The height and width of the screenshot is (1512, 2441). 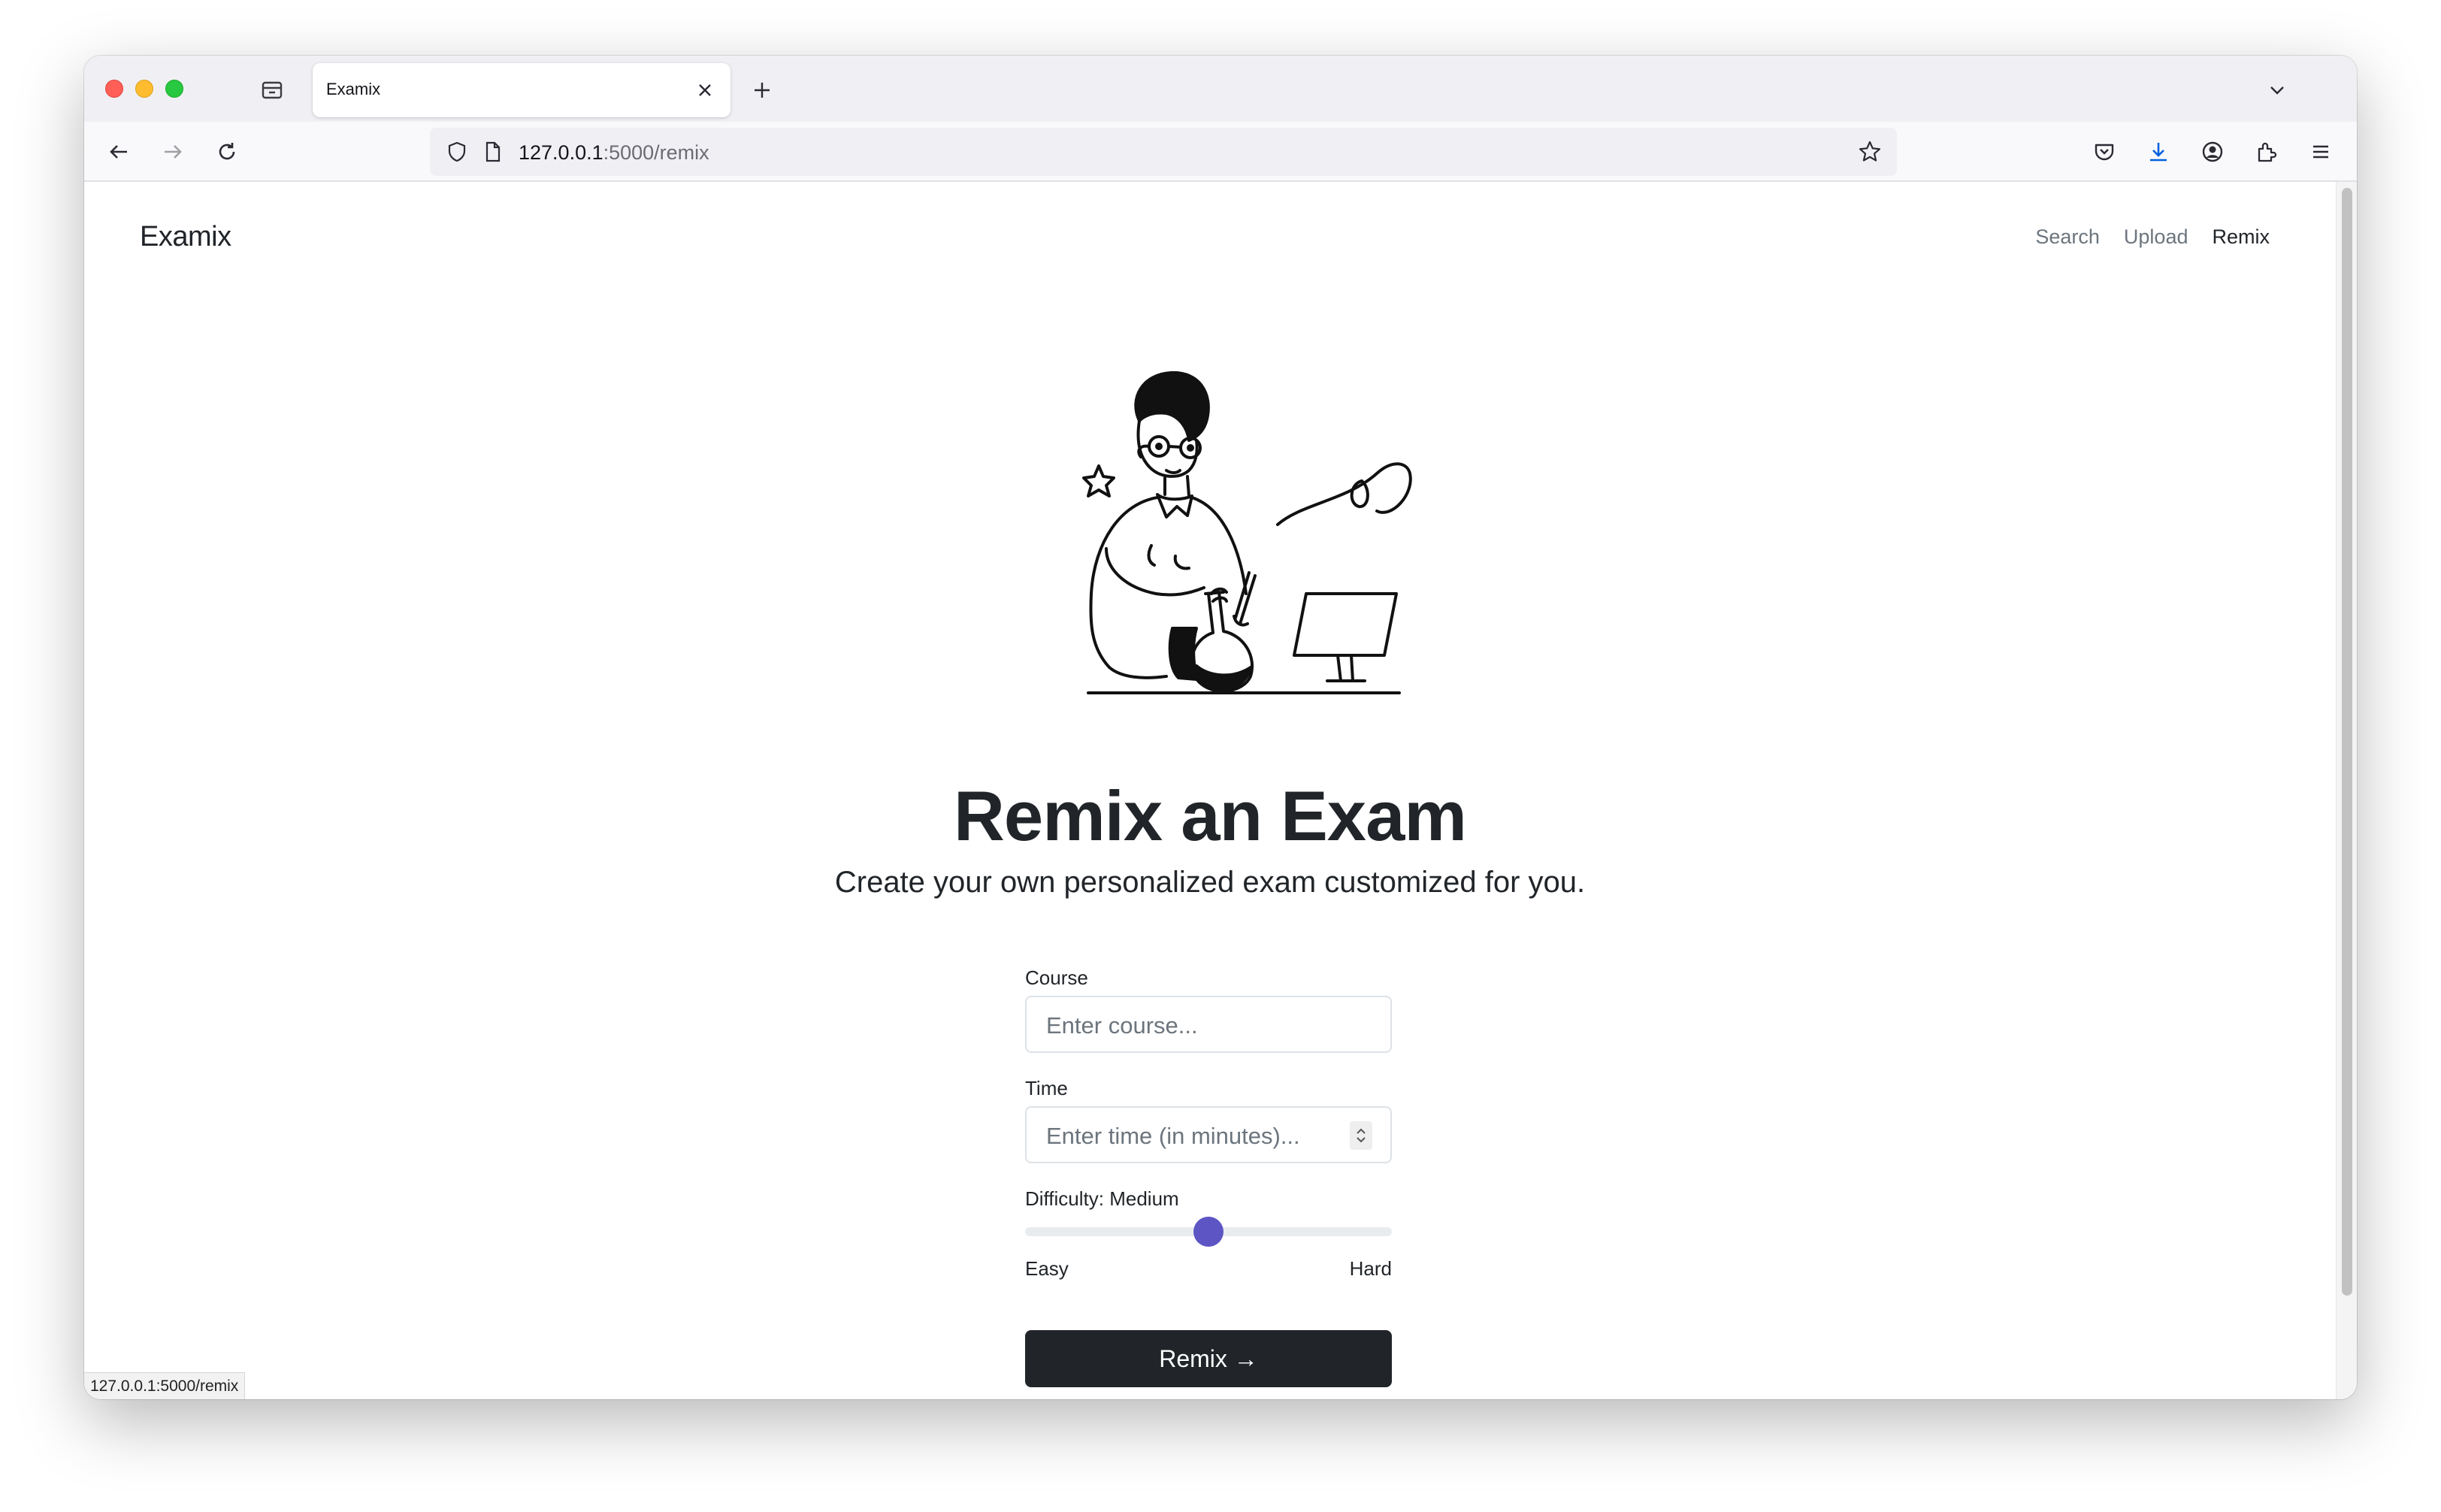 I want to click on time-label: Time, so click(x=1046, y=1088).